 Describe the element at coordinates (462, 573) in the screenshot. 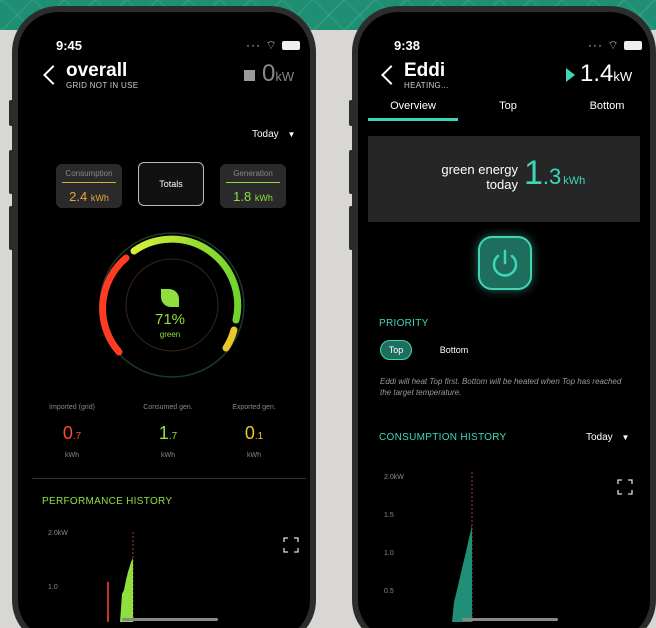

I see `consumption-area` at that location.